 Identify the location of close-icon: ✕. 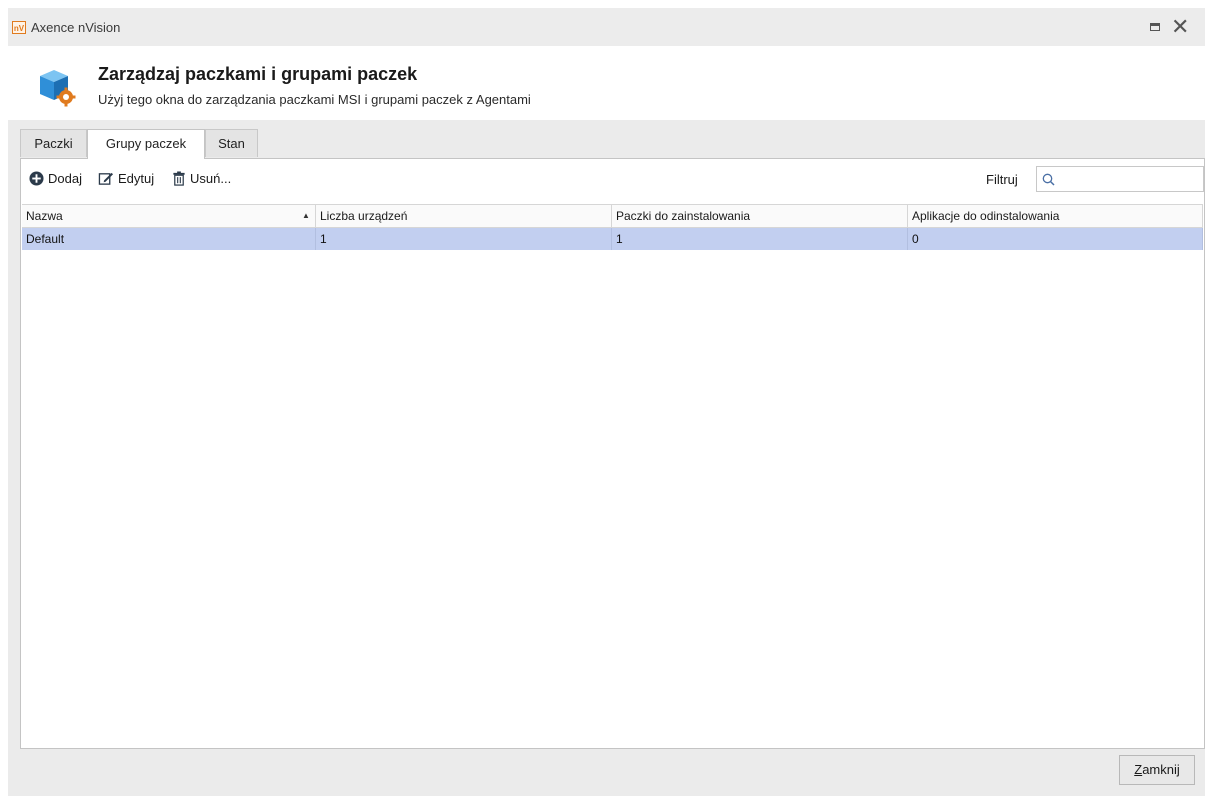
(1180, 27).